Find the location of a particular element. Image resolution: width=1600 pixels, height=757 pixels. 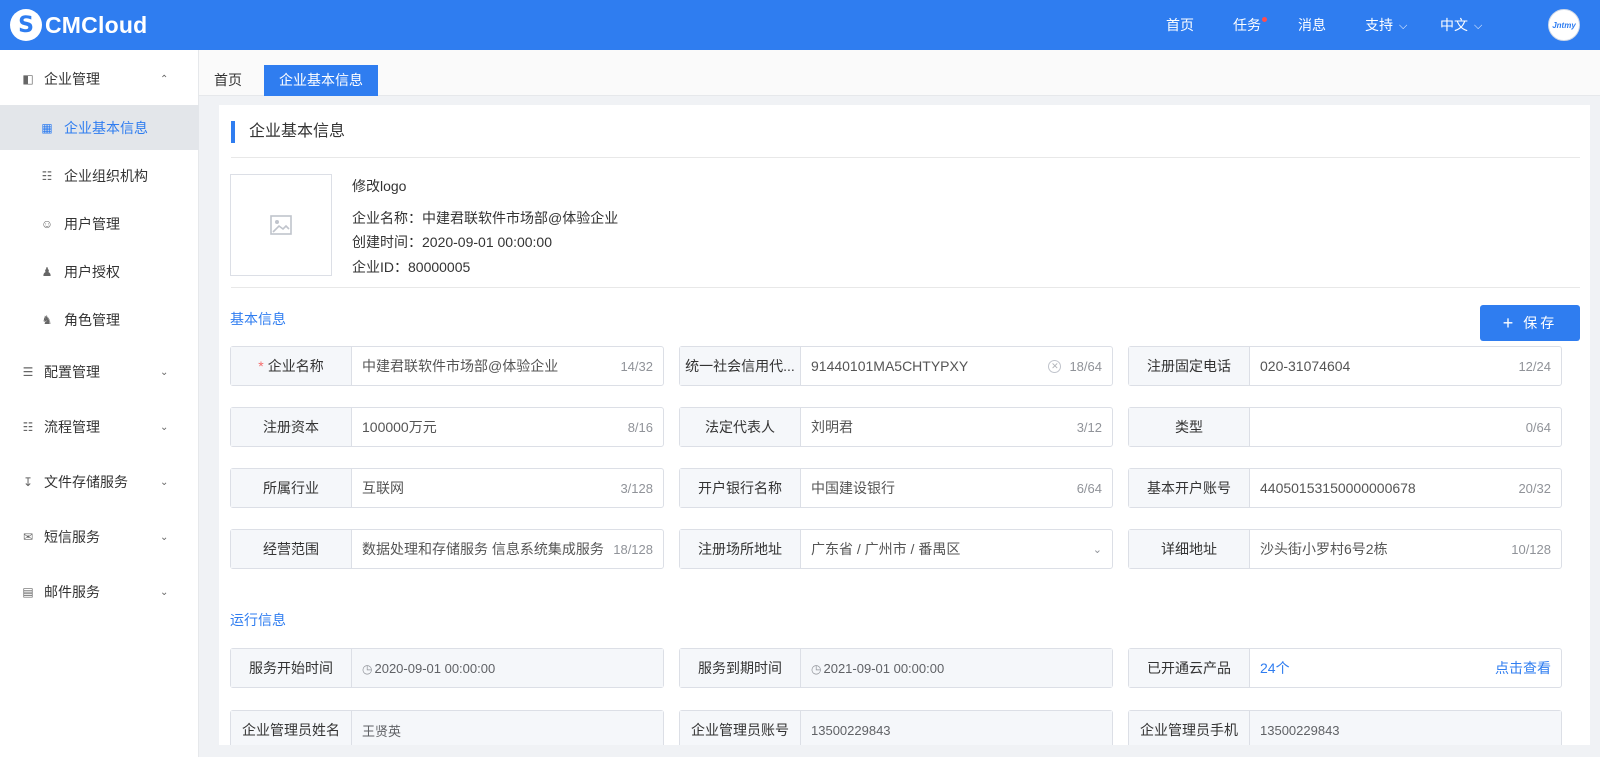

field-value: 91440101MA5CHTYPXY is located at coordinates (890, 366).